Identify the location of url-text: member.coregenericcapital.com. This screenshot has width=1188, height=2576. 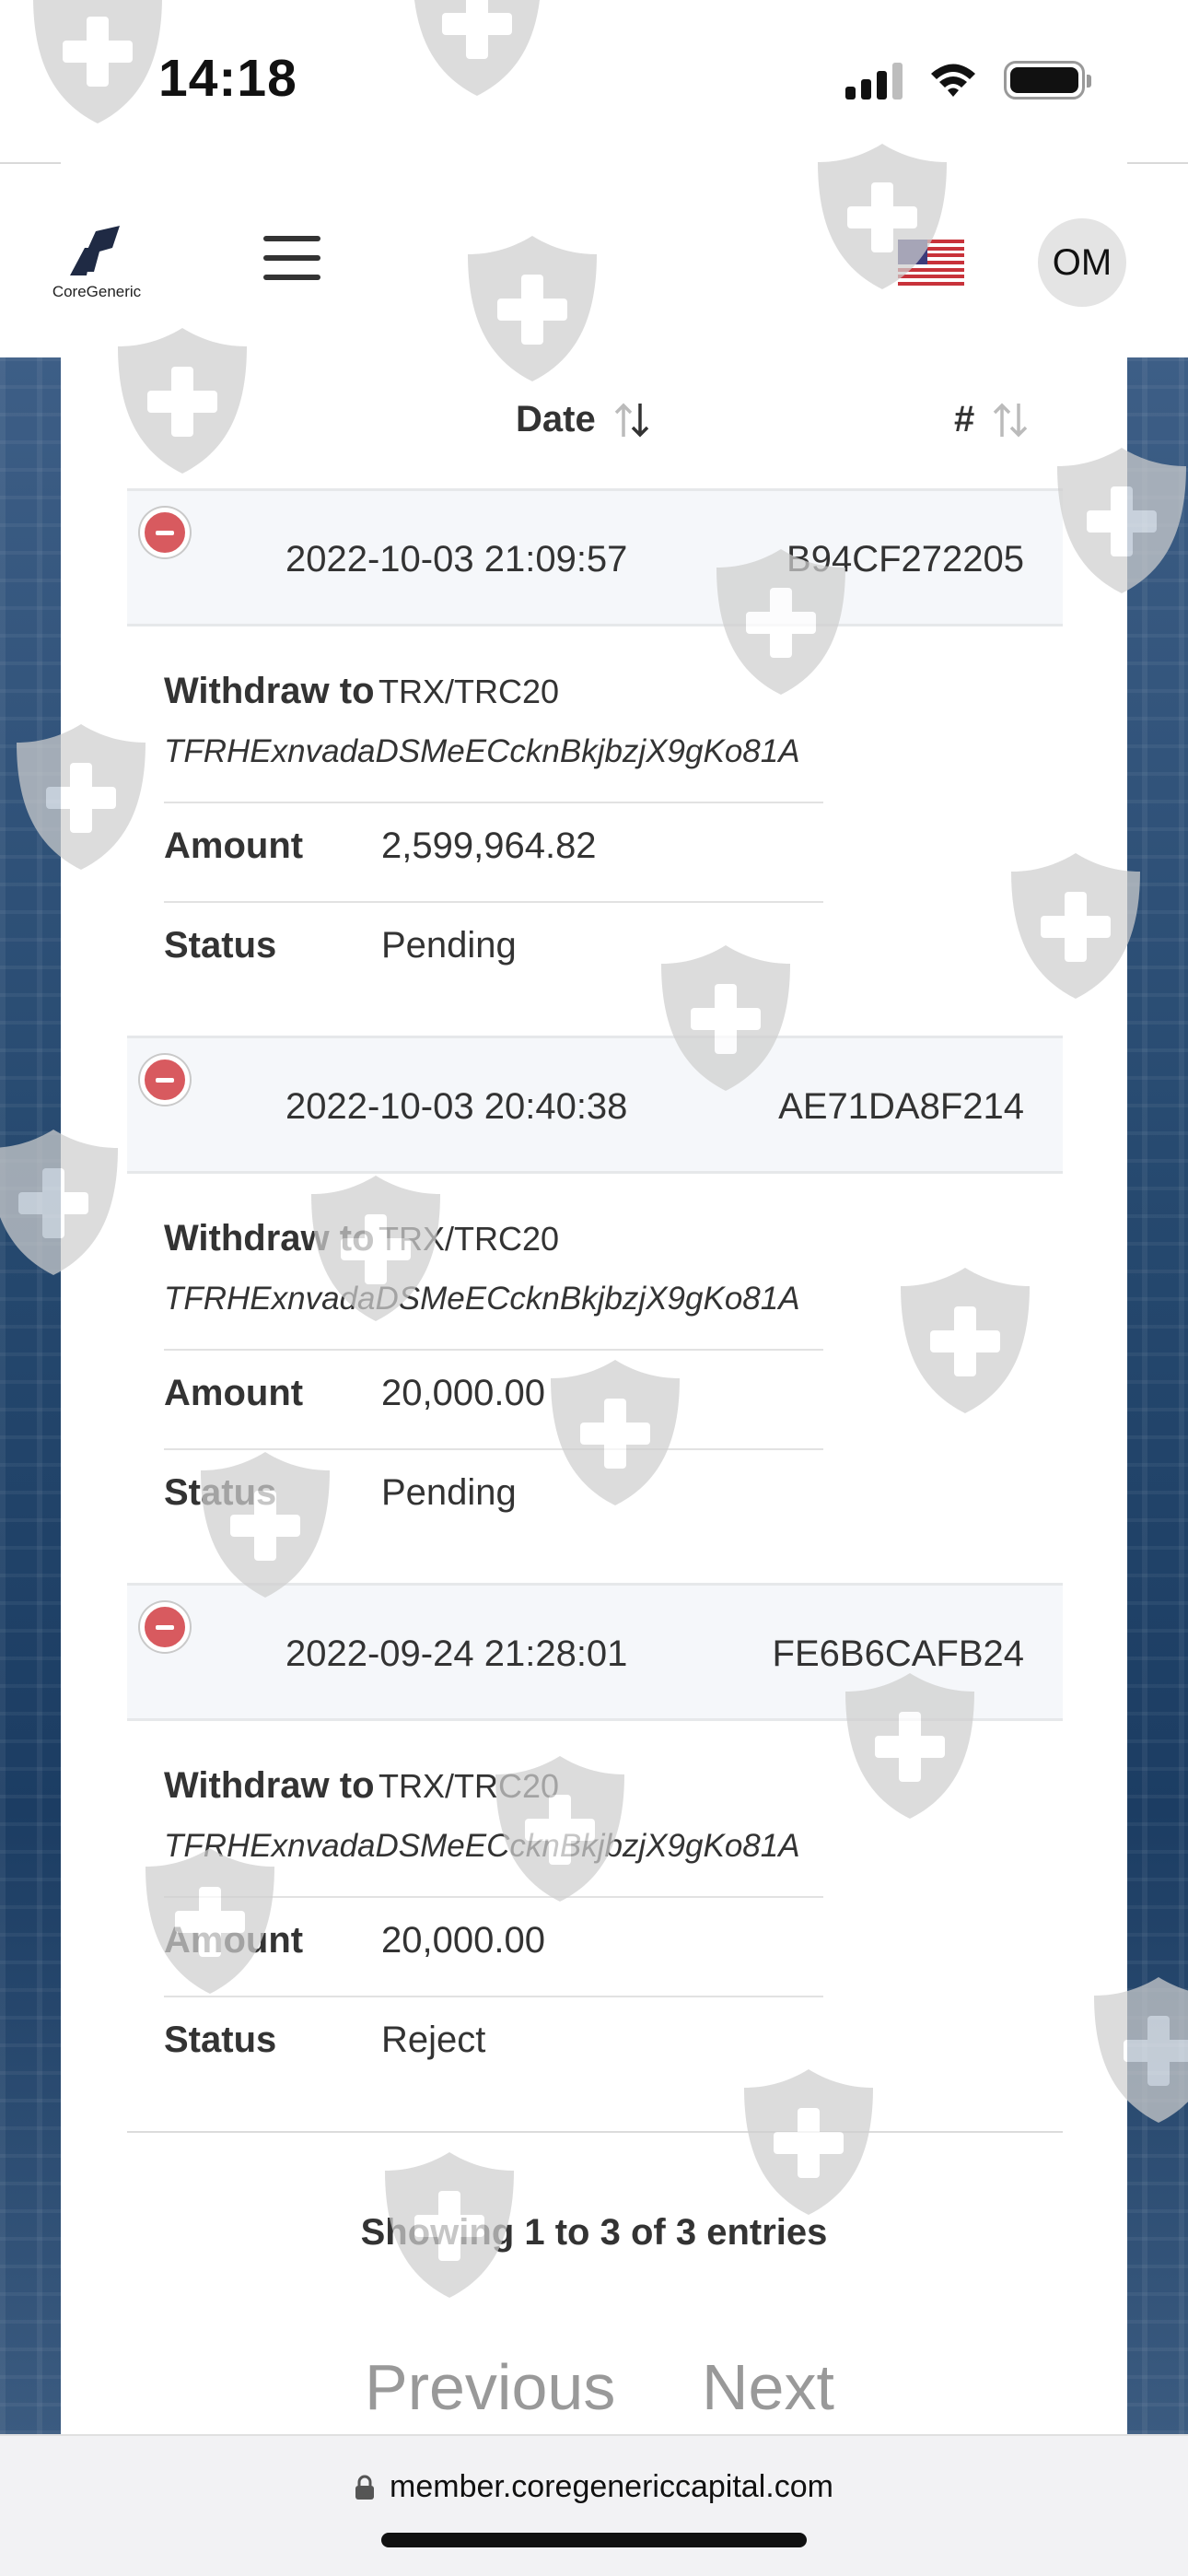
(611, 2486).